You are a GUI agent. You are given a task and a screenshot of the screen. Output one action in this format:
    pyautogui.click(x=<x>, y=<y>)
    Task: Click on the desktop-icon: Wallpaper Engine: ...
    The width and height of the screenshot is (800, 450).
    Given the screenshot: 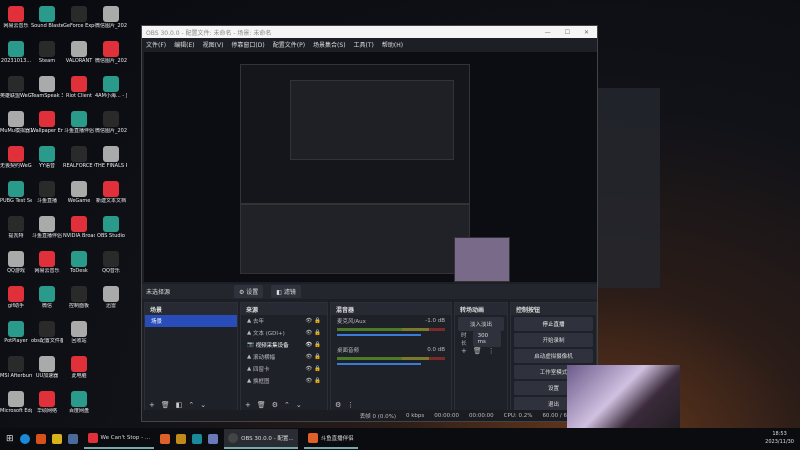 What is the action you would take?
    pyautogui.click(x=47, y=122)
    